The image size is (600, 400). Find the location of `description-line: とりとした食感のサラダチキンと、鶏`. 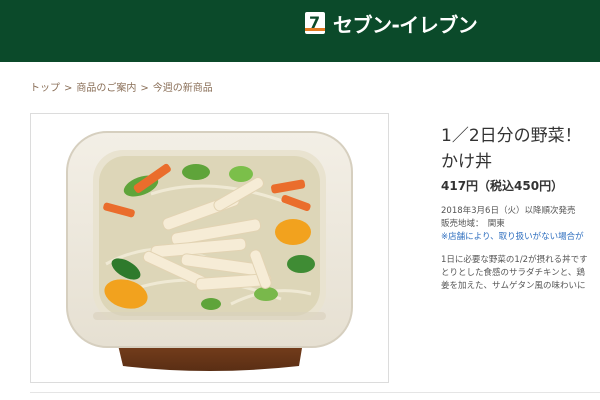

description-line: とりとした食感のサラダチキンと、鶏 is located at coordinates (513, 273).